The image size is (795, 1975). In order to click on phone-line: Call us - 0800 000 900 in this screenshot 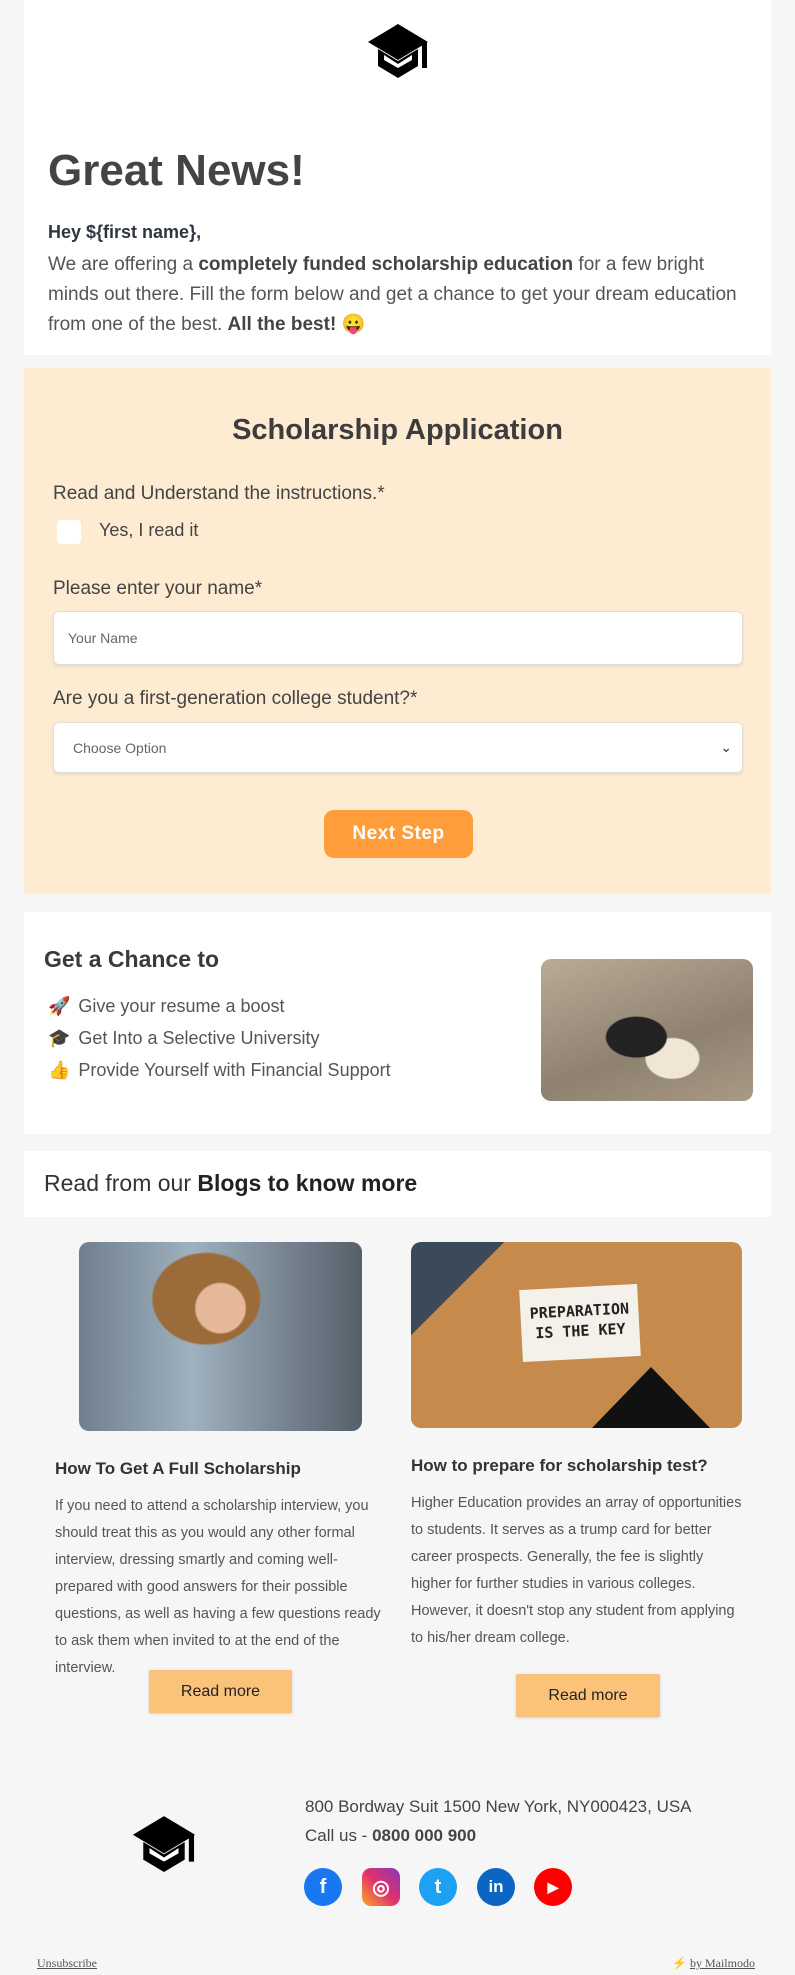, I will do `click(391, 1835)`.